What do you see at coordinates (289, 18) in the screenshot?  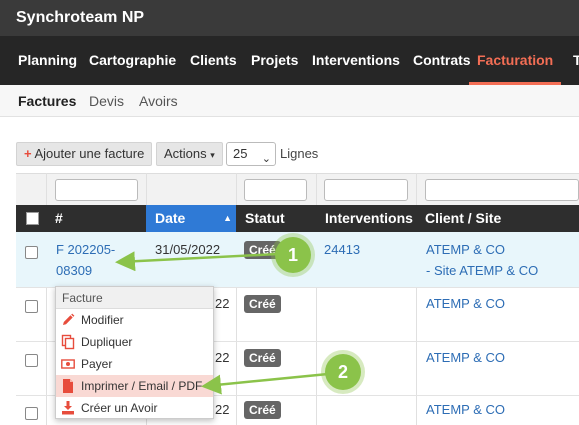 I see `top-bar: Synchroteam NP` at bounding box center [289, 18].